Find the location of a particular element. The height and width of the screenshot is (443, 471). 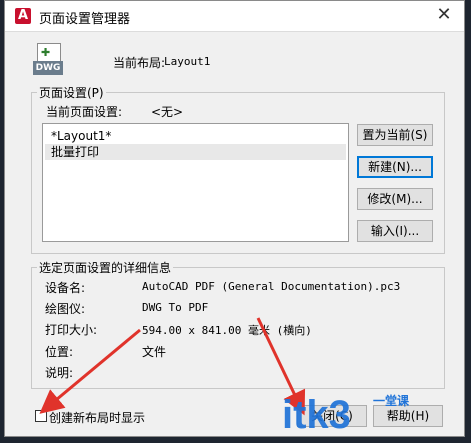

watermark-subtext: 一堂课 is located at coordinates (391, 401).